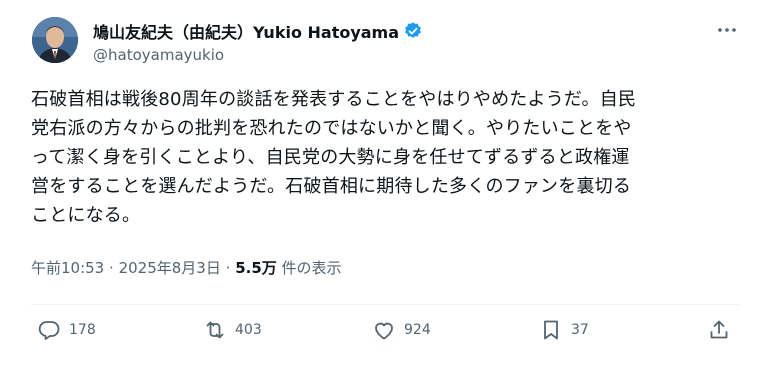 This screenshot has width=770, height=371. What do you see at coordinates (170, 268) in the screenshot?
I see `tweet-date: 2025年8月3日` at bounding box center [170, 268].